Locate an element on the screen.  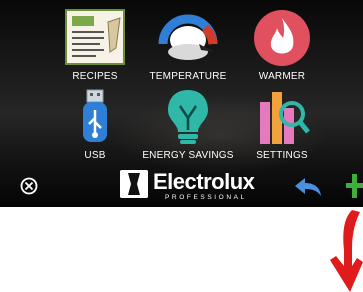
warmer-label: WARMER is located at coordinates (282, 76).